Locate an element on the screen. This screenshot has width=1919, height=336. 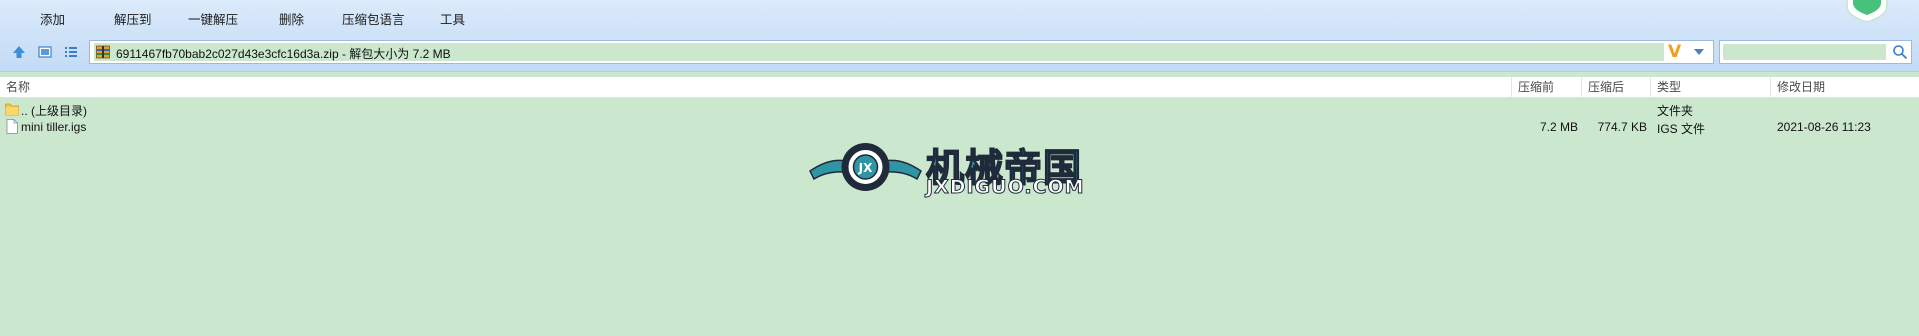
file-size-after: 774.7 KB is located at coordinates (1622, 127).